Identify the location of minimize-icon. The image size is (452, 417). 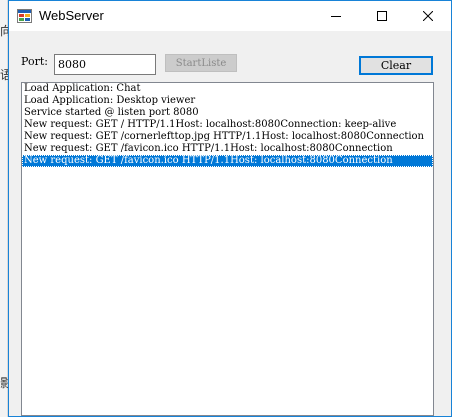
(336, 16).